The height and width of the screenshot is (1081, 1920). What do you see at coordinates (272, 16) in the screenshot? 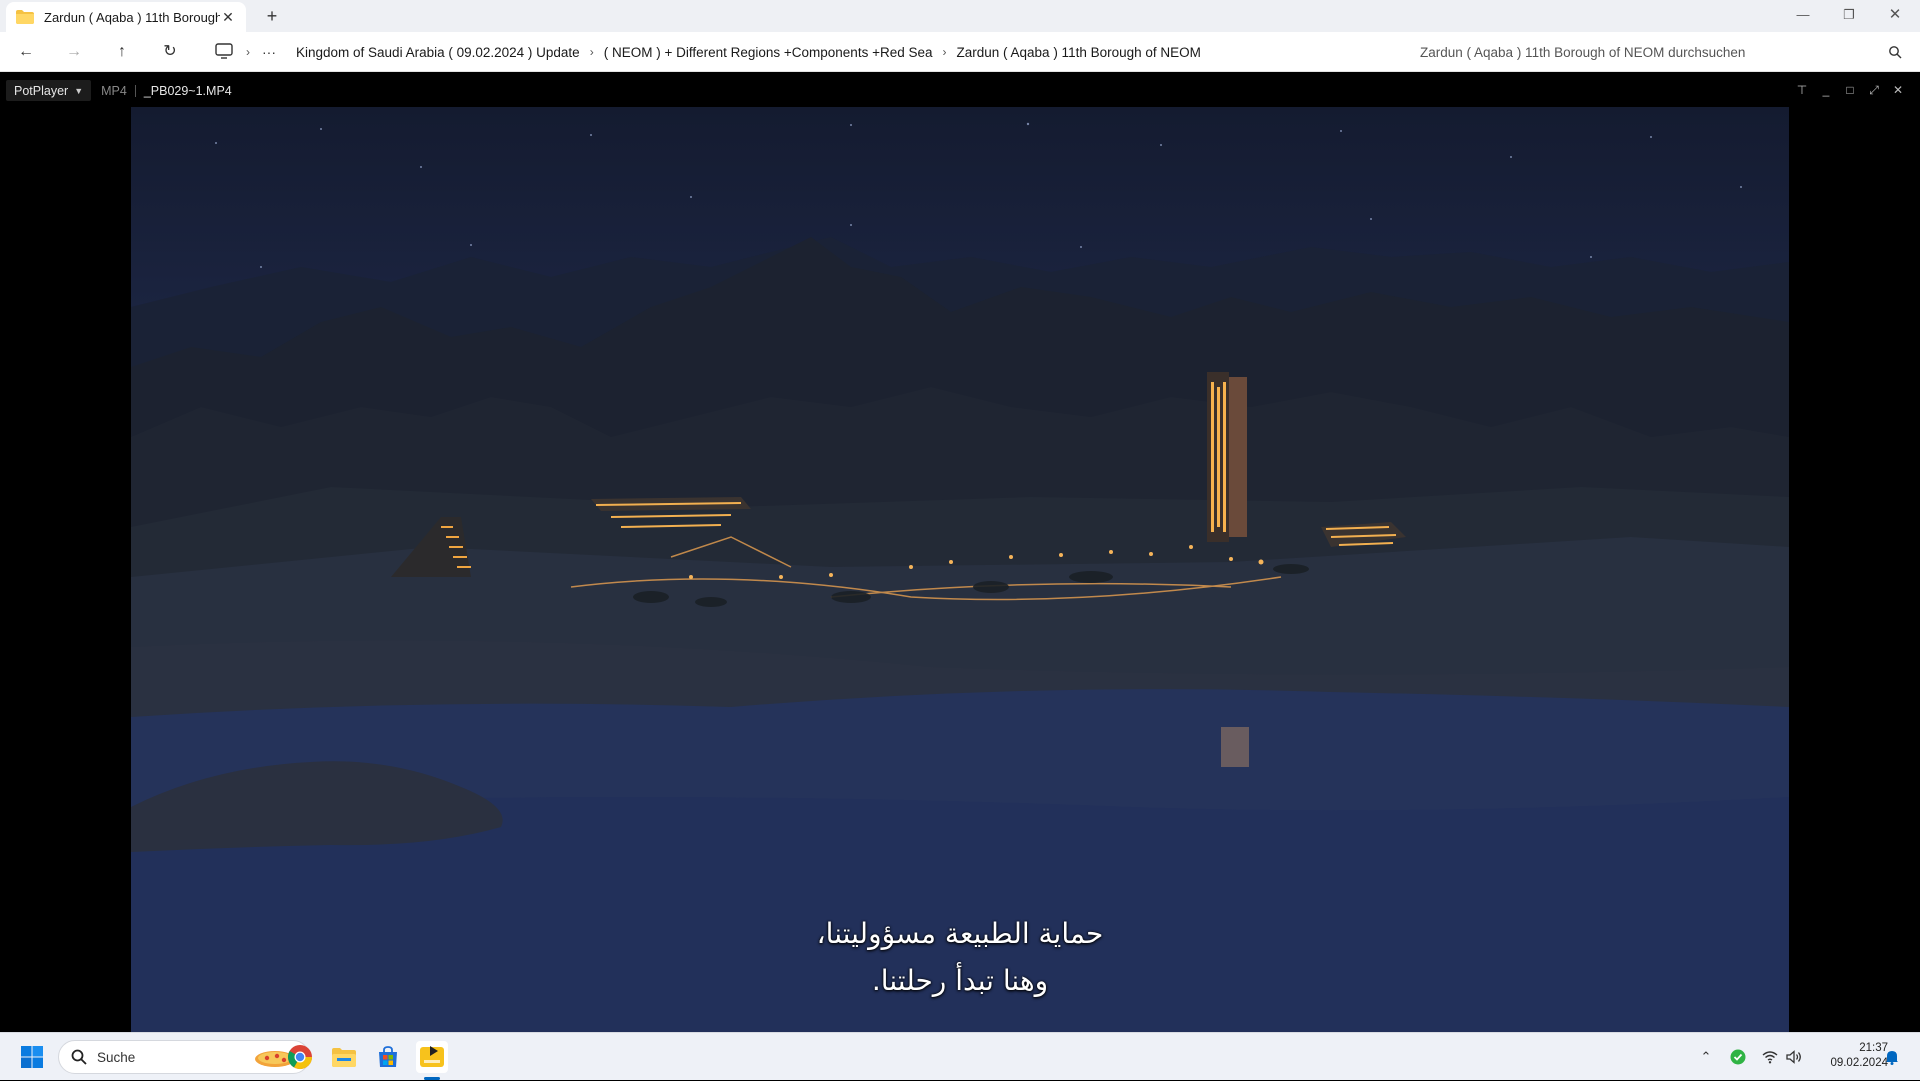
I see `new-tab-button: +` at bounding box center [272, 16].